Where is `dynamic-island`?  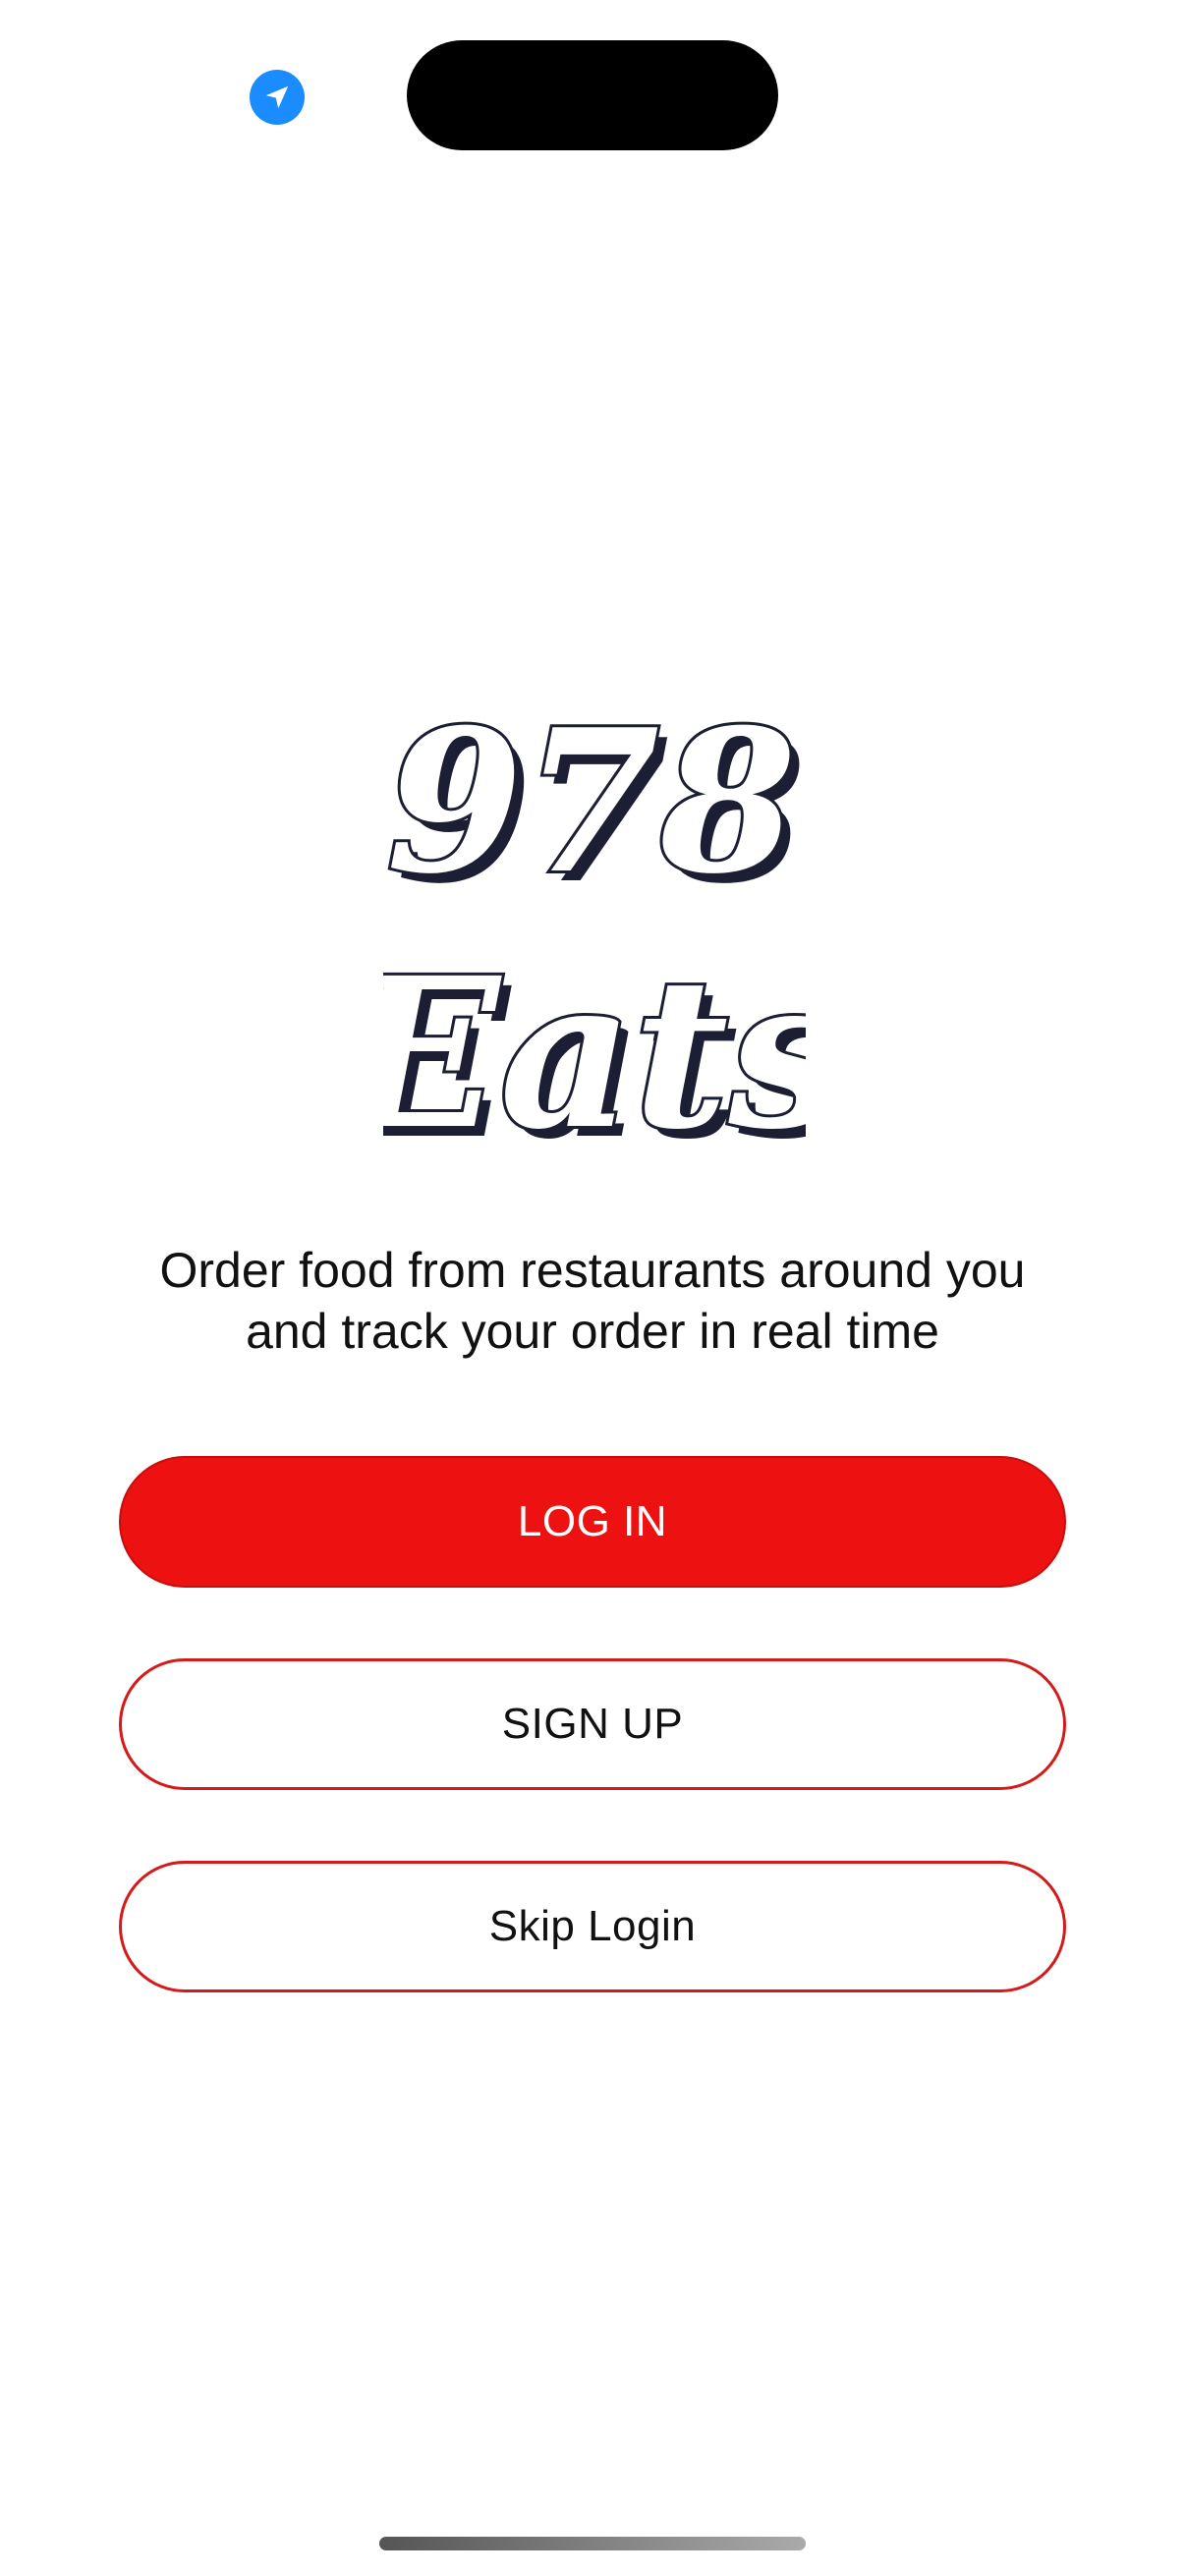 dynamic-island is located at coordinates (592, 95).